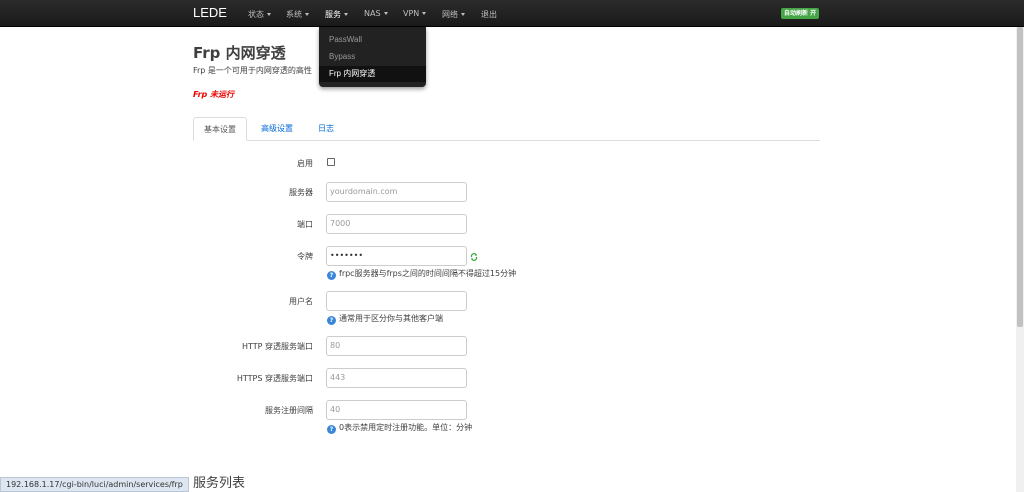  Describe the element at coordinates (301, 192) in the screenshot. I see `server-label: 服务器` at that location.